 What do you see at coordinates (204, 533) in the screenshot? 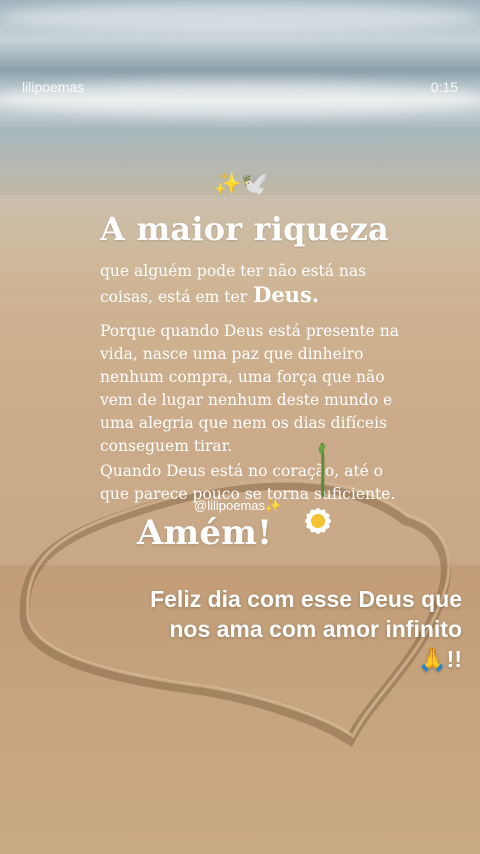
I see `amen-text: Amém!` at bounding box center [204, 533].